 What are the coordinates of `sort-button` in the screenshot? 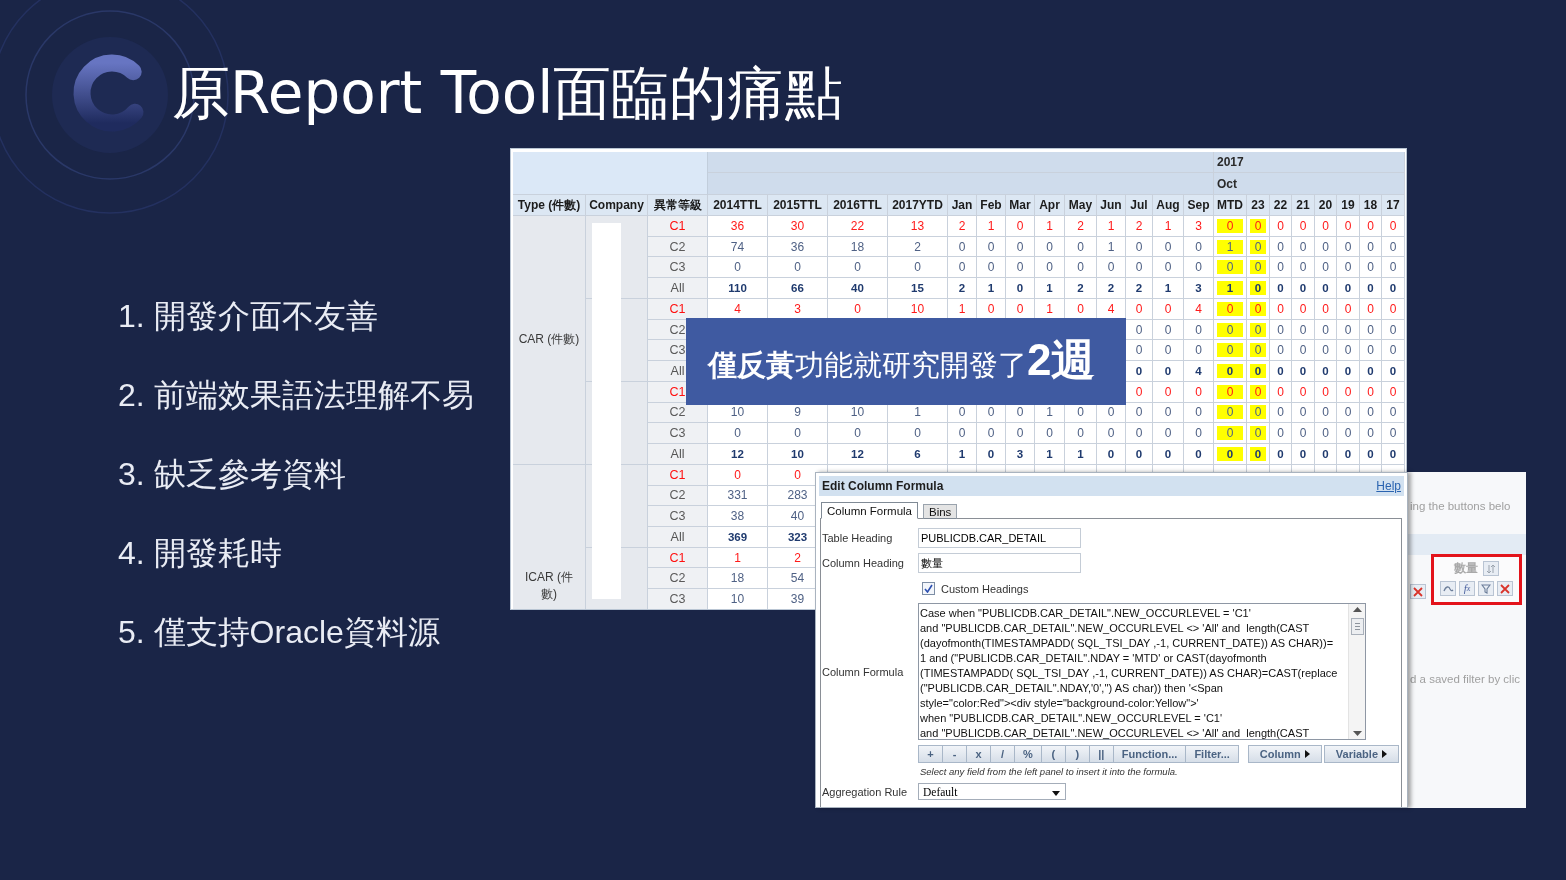 It's located at (1491, 568).